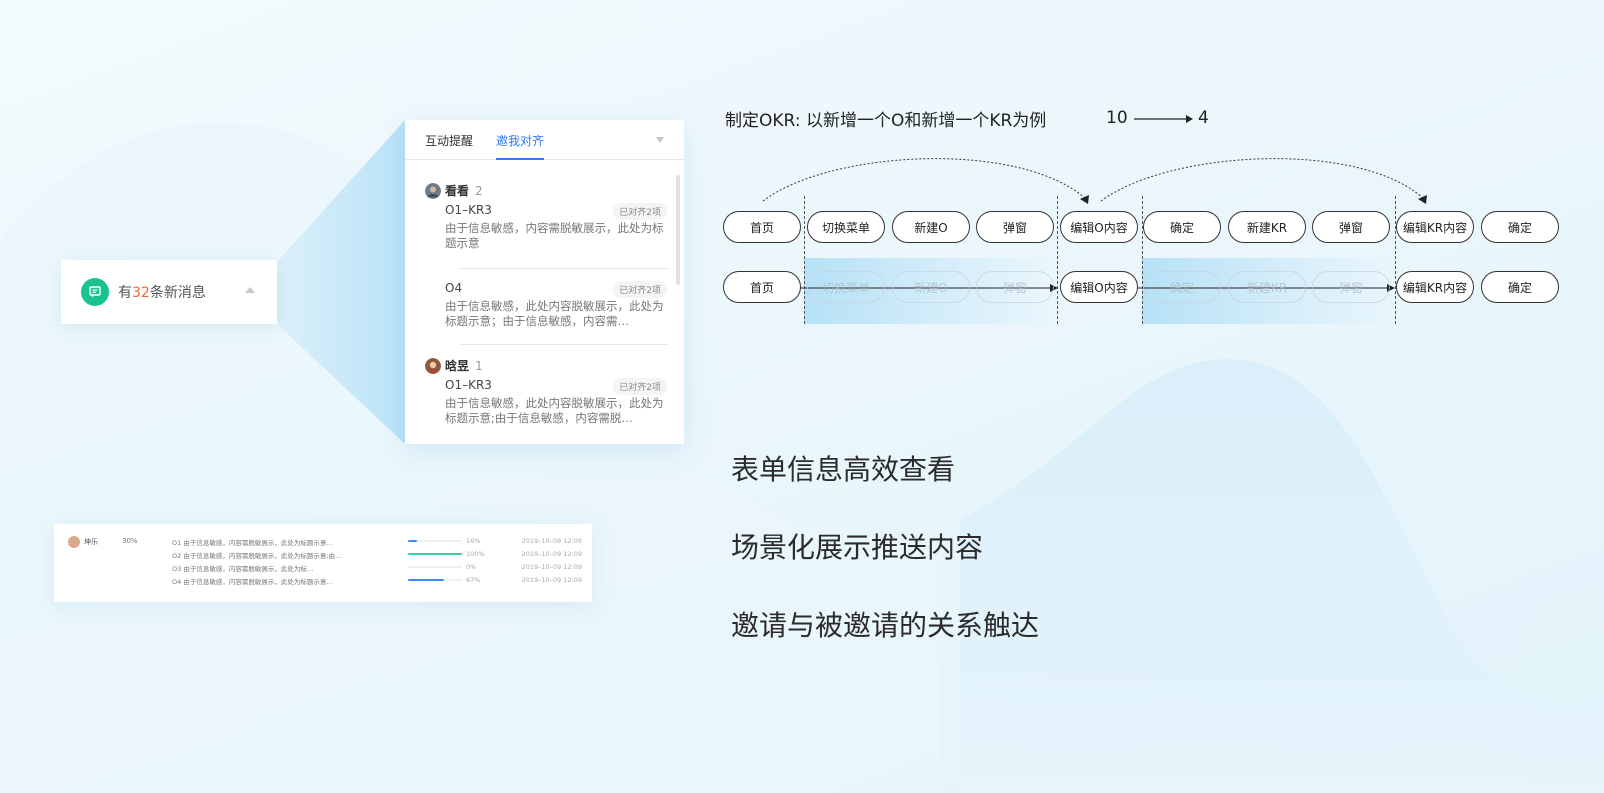 Image resolution: width=1604 pixels, height=793 pixels. What do you see at coordinates (843, 469) in the screenshot?
I see `feature-title: 表单信息高效查看` at bounding box center [843, 469].